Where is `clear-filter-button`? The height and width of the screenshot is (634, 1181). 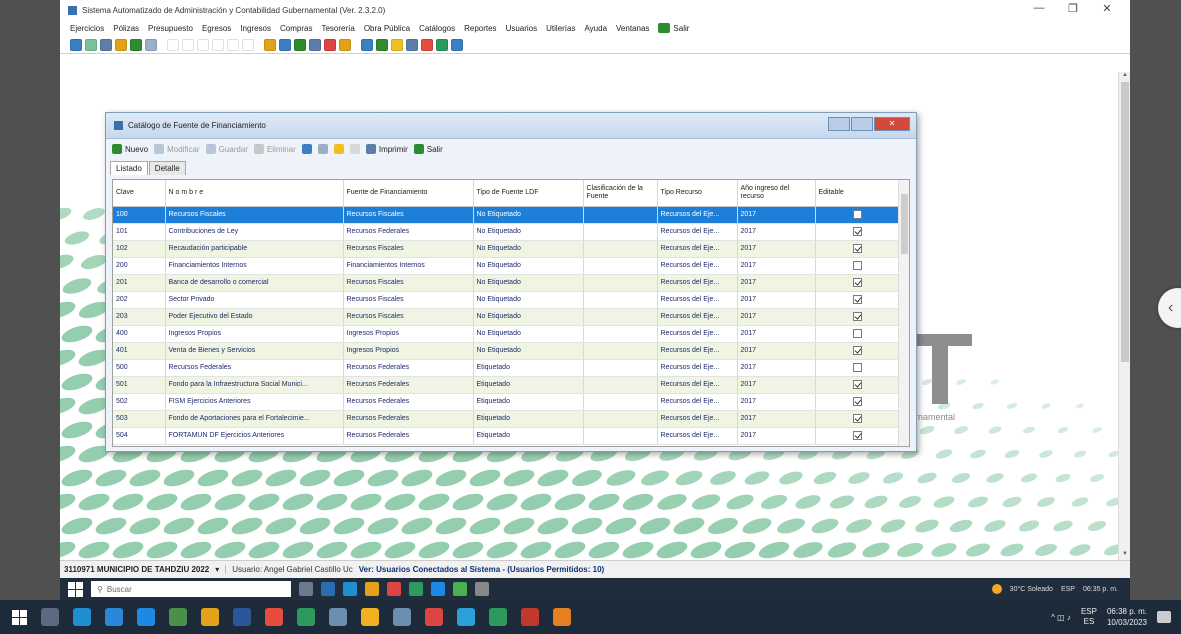 clear-filter-button is located at coordinates (354, 149).